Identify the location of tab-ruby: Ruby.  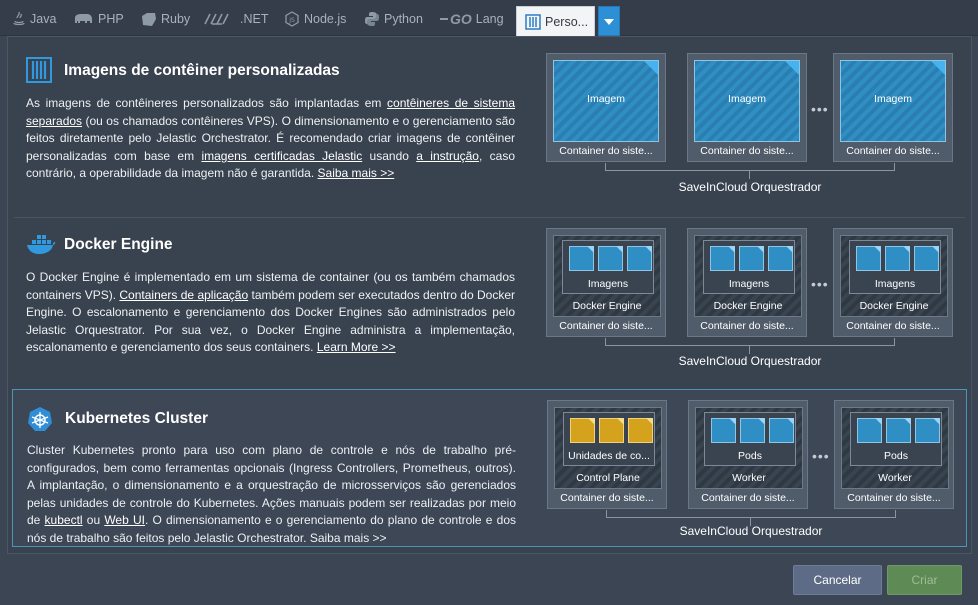
(165, 19).